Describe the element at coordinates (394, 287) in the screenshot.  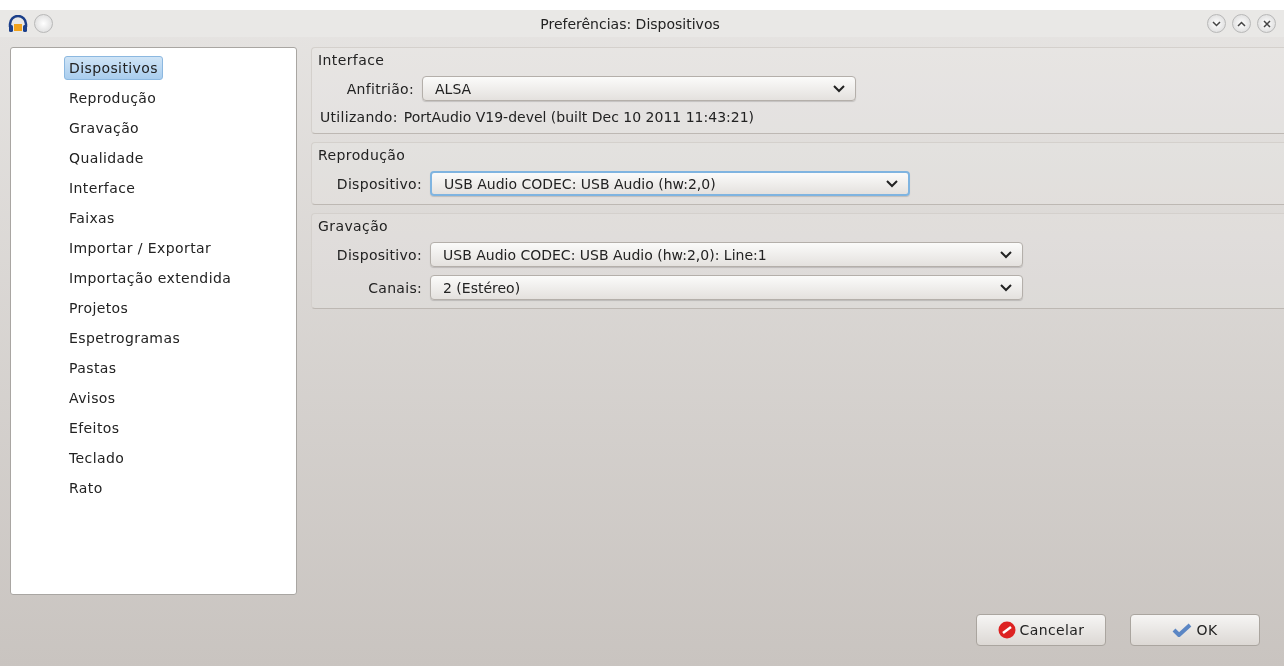
I see `field-label: Canais:` at that location.